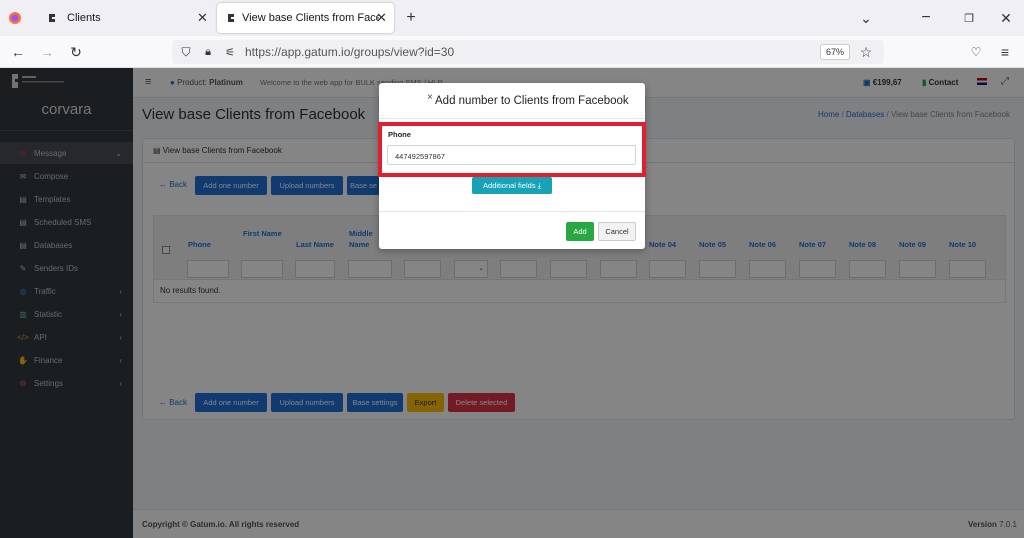 The height and width of the screenshot is (538, 1024). Describe the element at coordinates (1005, 52) in the screenshot. I see `menu-hamburger-icon: ≡` at that location.